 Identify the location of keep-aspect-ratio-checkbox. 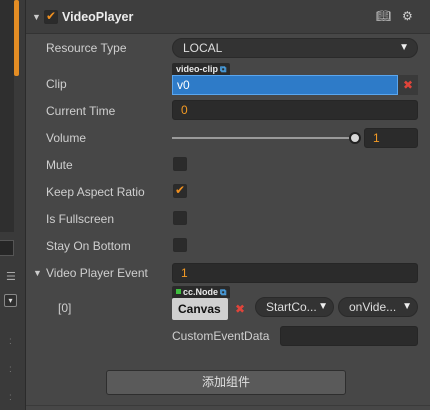
(180, 190).